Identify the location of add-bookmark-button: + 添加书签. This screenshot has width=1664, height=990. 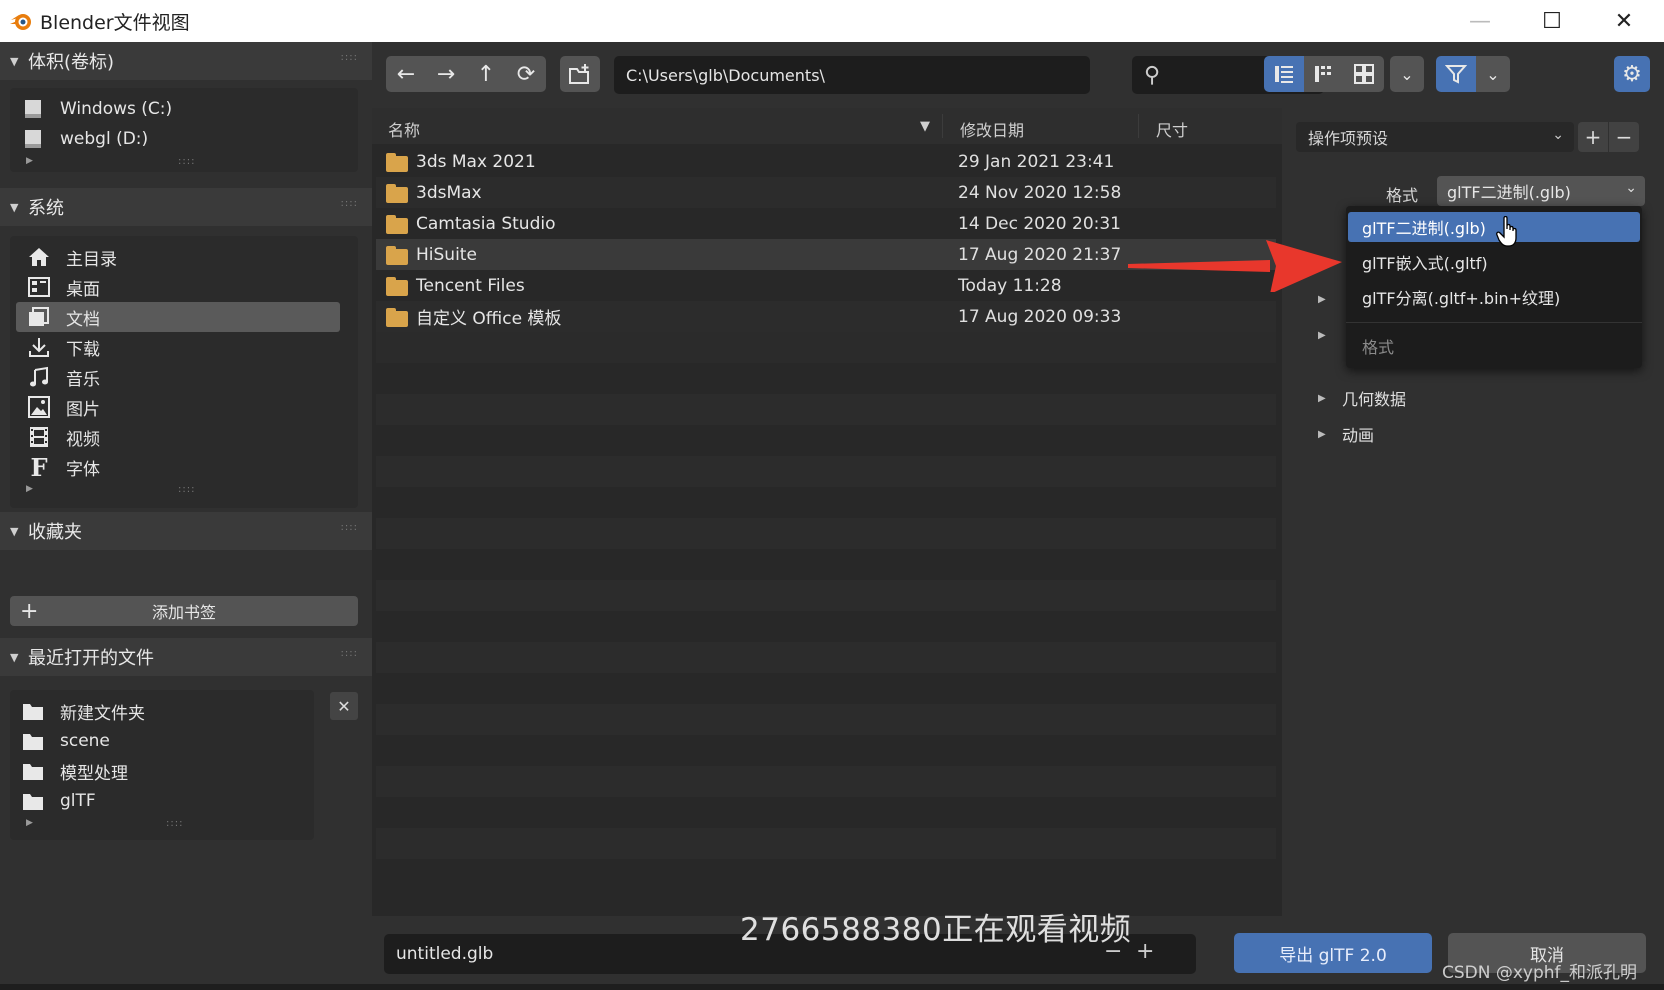
(184, 611).